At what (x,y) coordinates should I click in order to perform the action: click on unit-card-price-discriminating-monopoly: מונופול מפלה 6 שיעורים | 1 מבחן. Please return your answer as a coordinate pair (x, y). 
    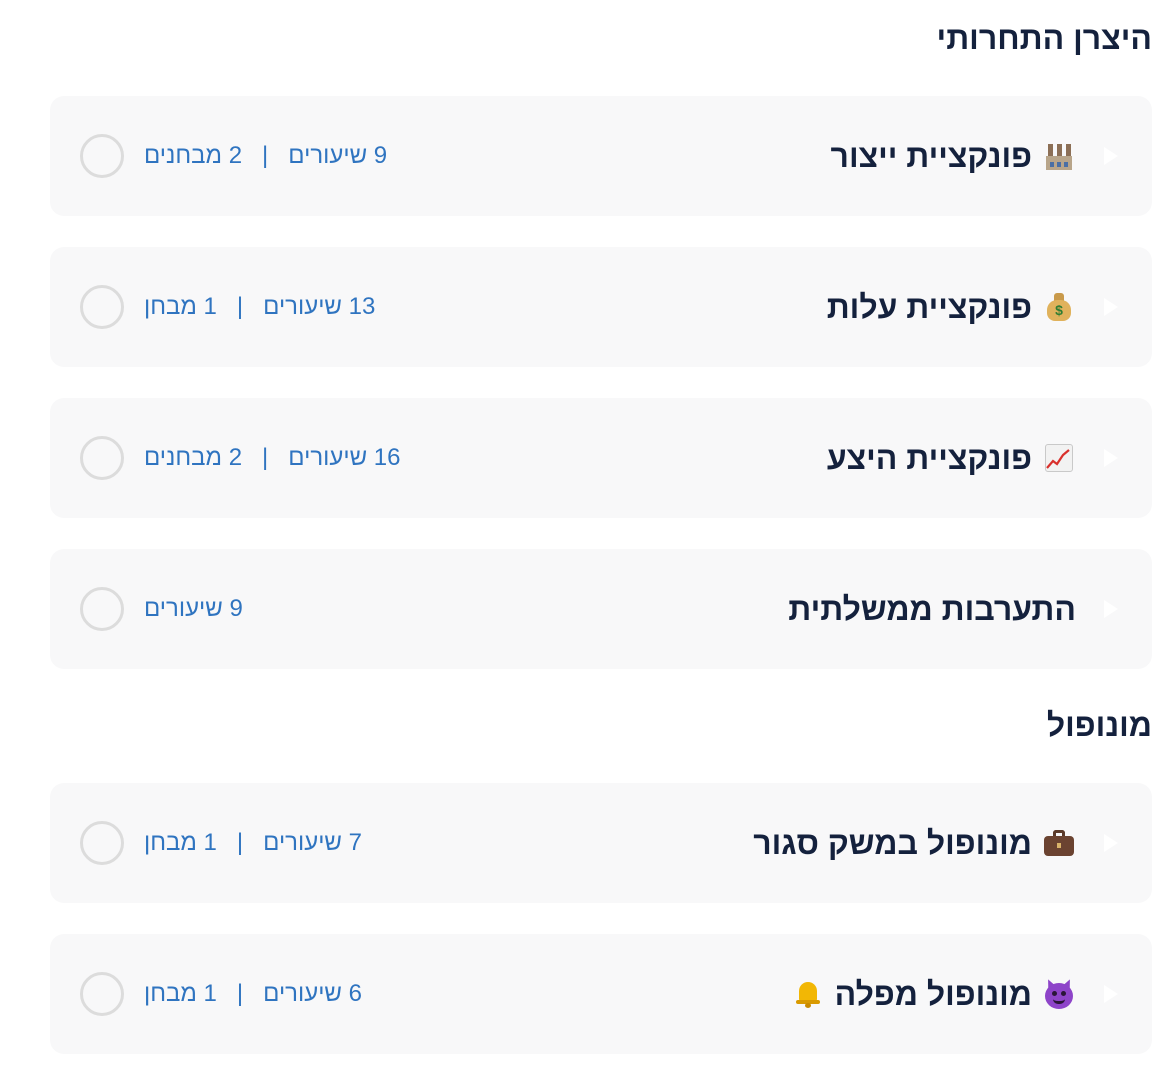
    Looking at the image, I should click on (601, 994).